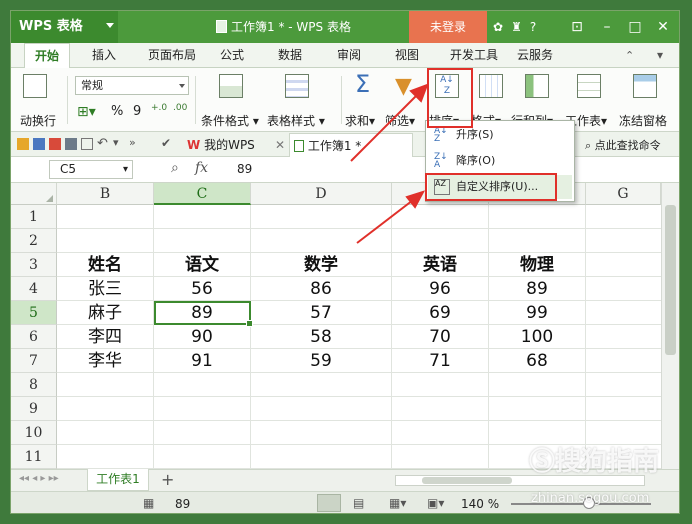 This screenshot has width=692, height=524. Describe the element at coordinates (590, 498) in the screenshot. I see `watermark-url: zhinan.sogou.com` at that location.